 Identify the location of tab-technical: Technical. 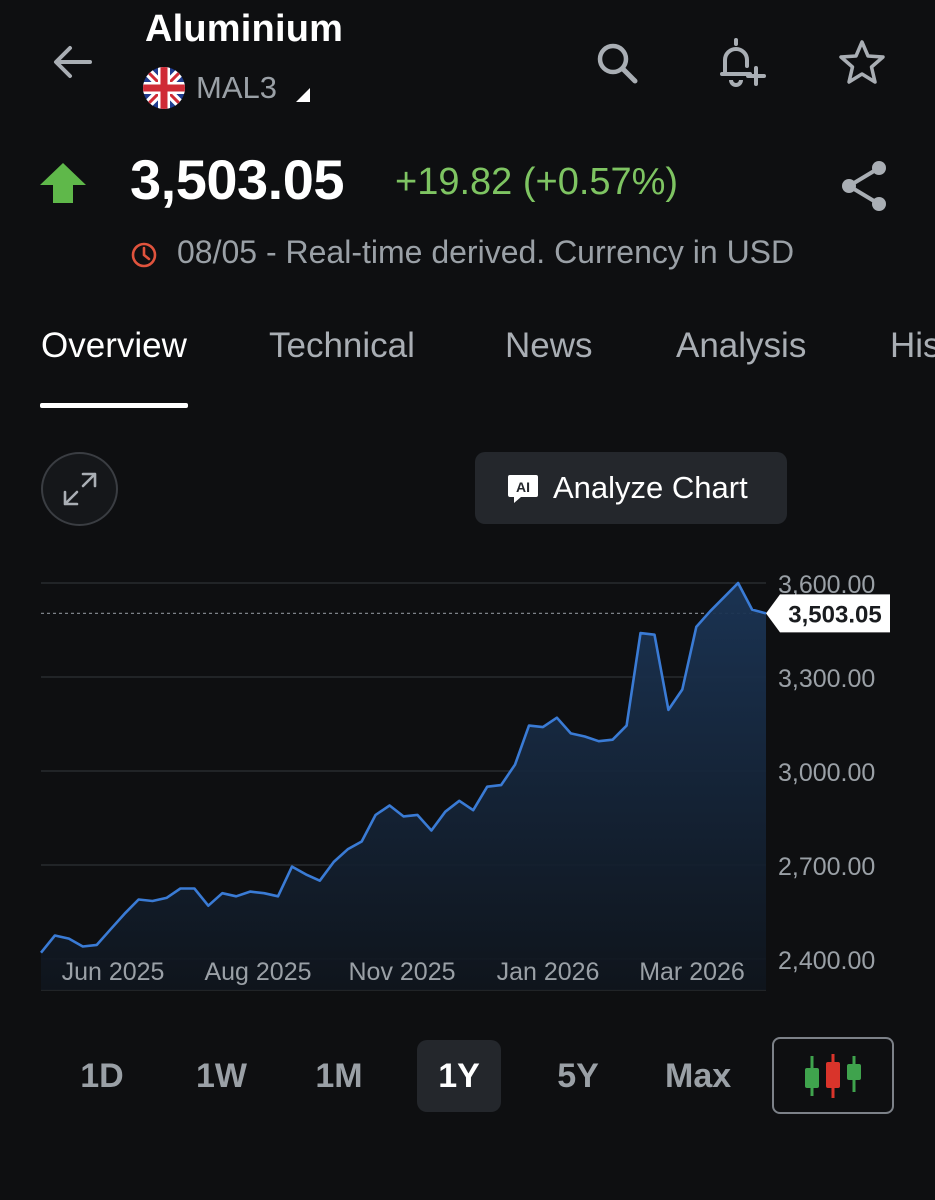
(342, 346).